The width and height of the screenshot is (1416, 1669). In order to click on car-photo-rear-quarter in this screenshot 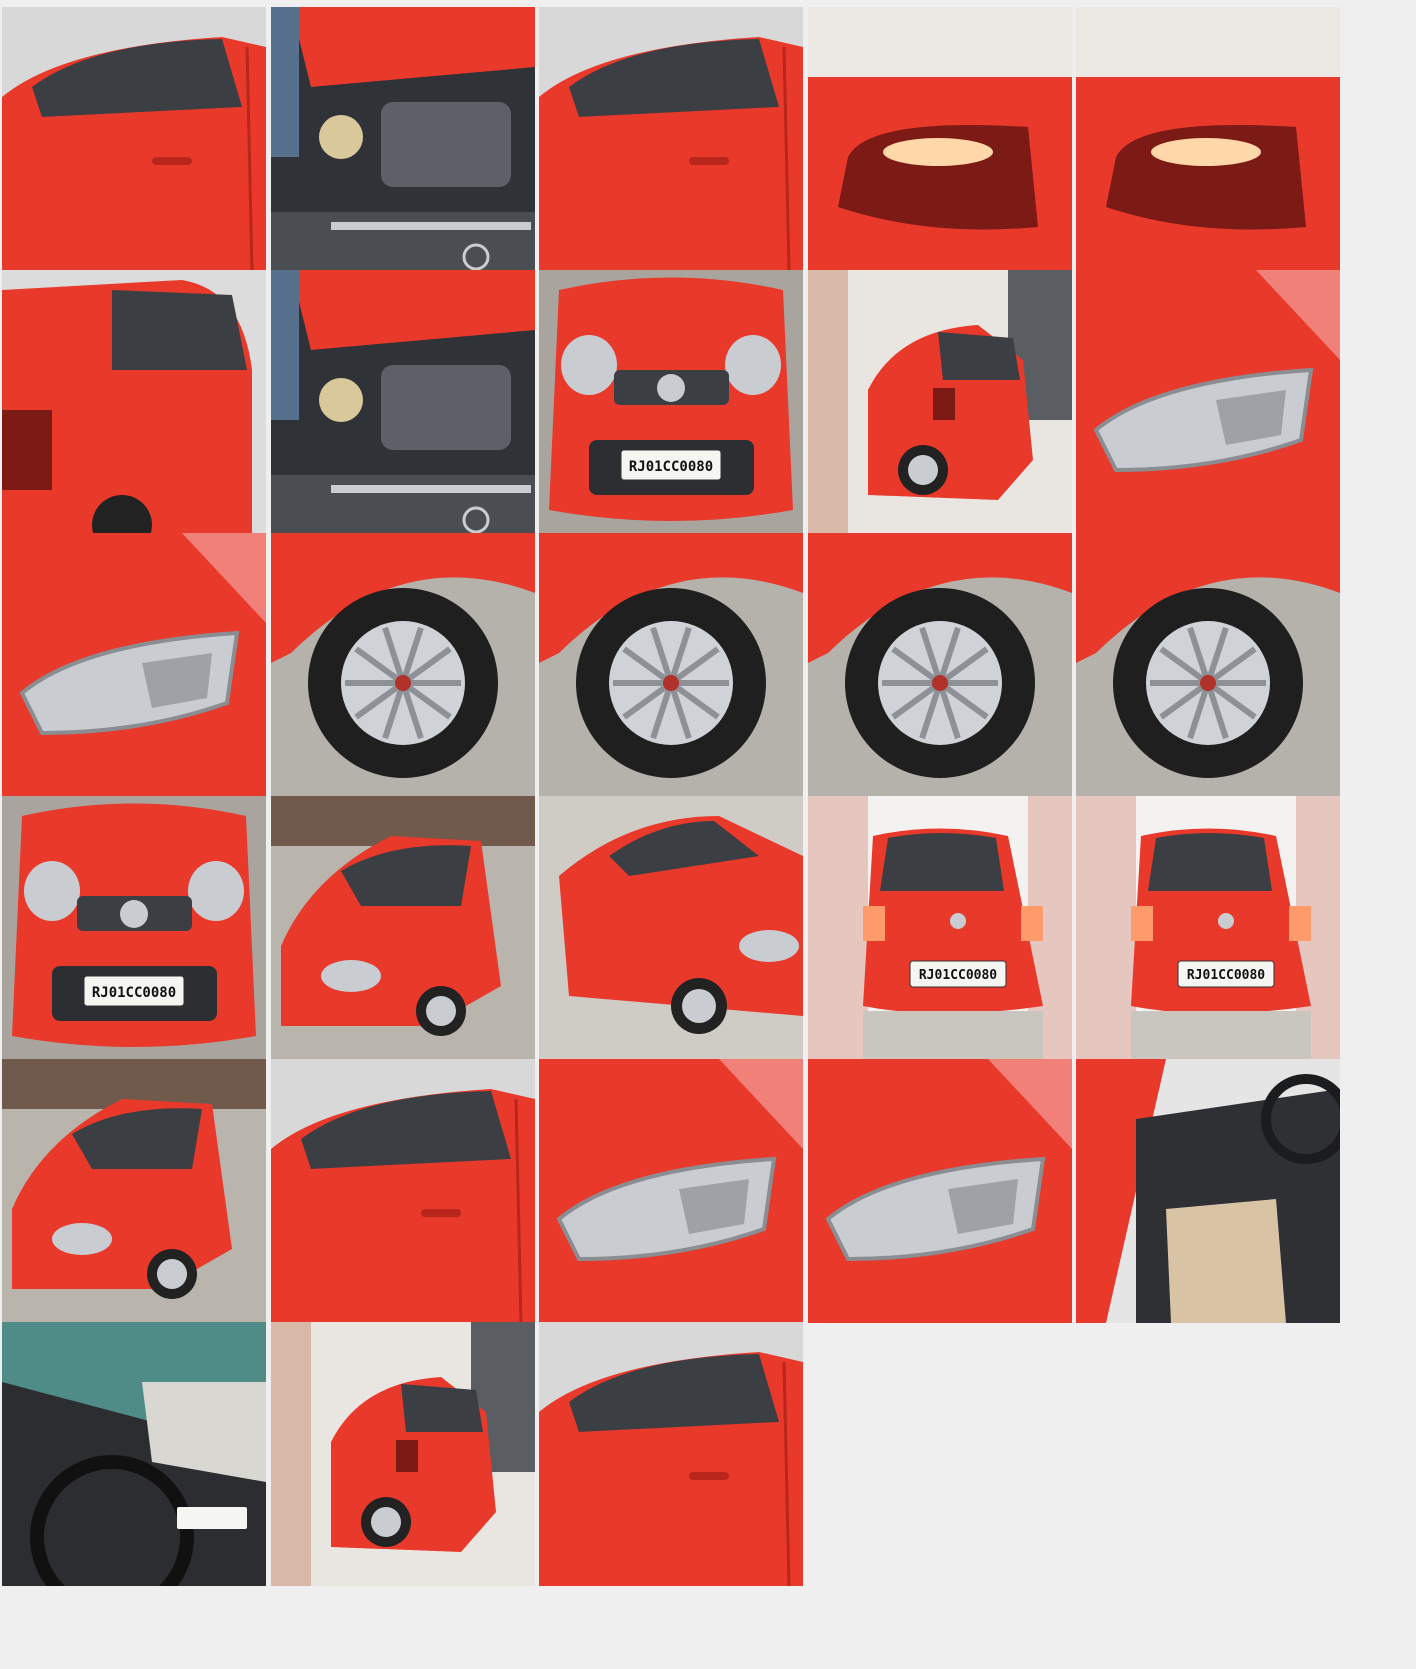, I will do `click(134, 402)`.